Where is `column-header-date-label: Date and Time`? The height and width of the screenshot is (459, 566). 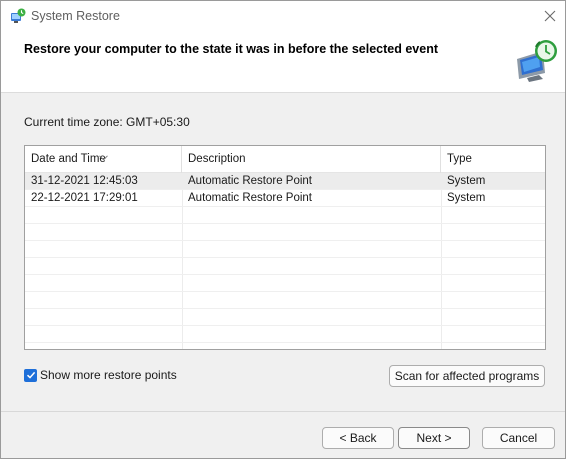
column-header-date-label: Date and Time is located at coordinates (68, 159).